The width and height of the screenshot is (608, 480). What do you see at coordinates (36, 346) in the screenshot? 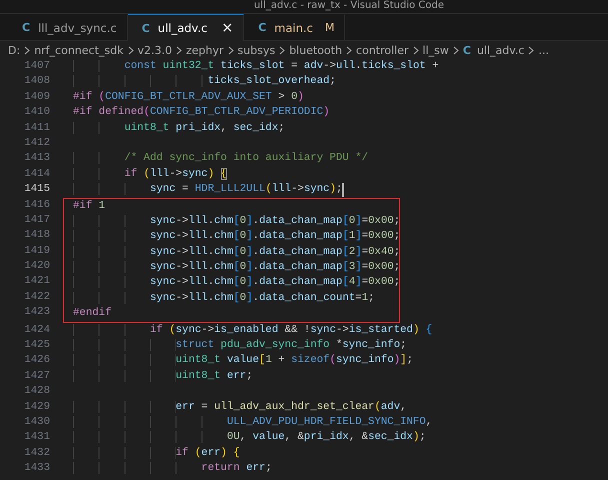
I see `line-number: 1425` at bounding box center [36, 346].